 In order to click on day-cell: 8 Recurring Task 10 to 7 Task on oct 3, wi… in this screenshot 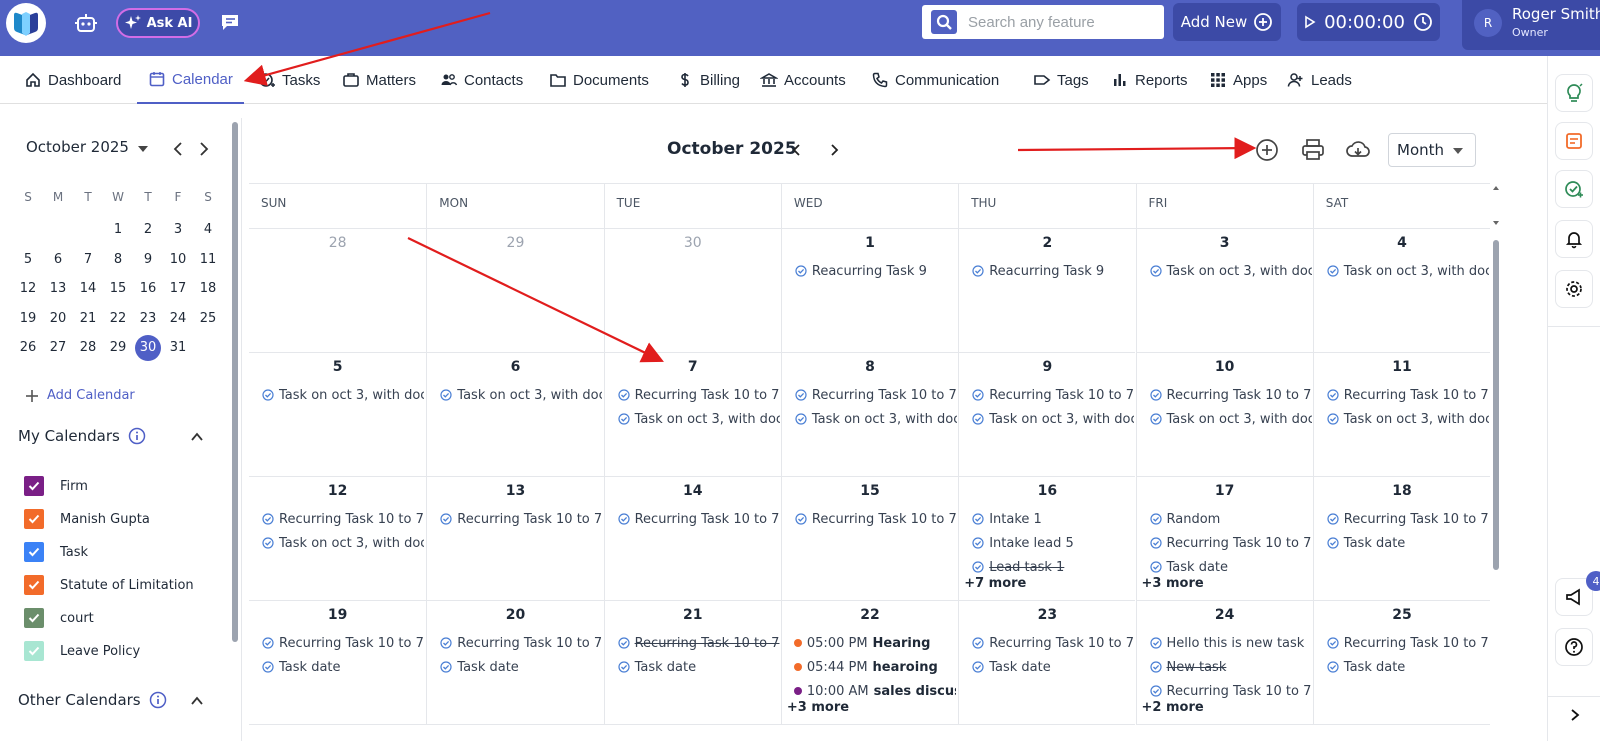, I will do `click(869, 415)`.